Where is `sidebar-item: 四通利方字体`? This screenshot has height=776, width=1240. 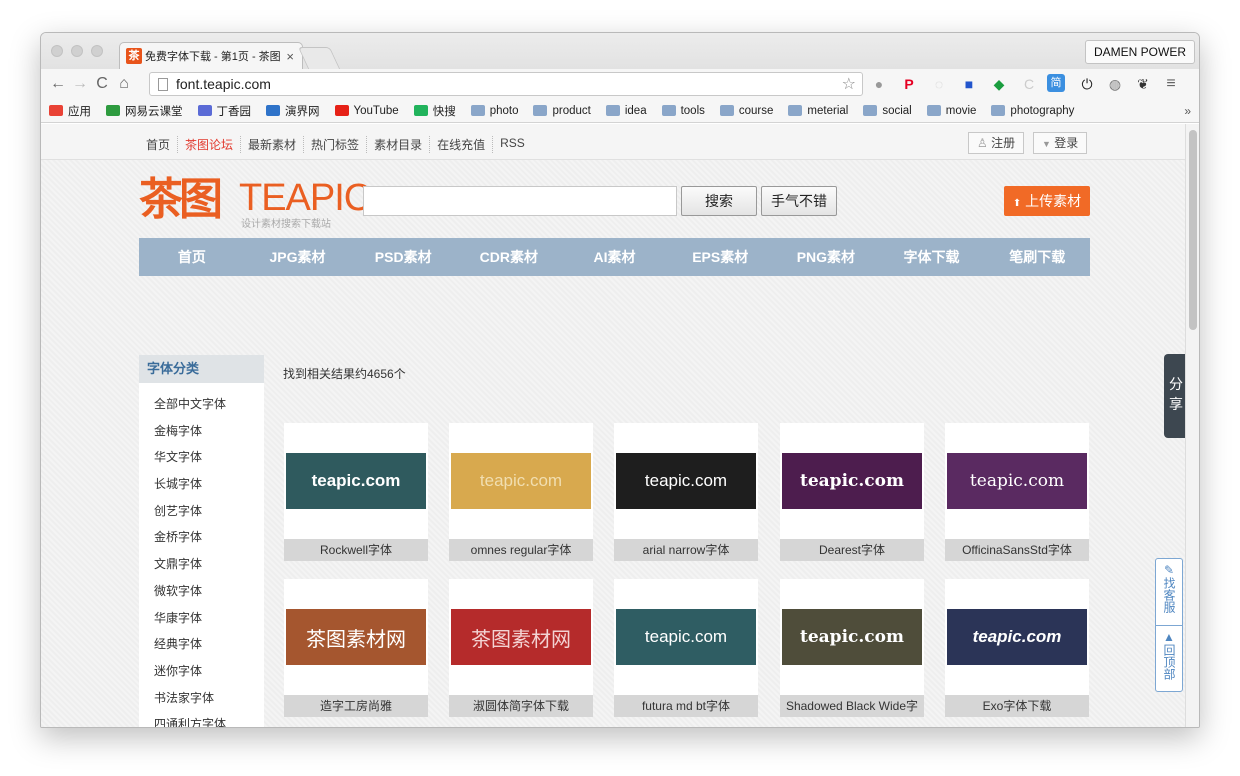 sidebar-item: 四通利方字体 is located at coordinates (201, 719).